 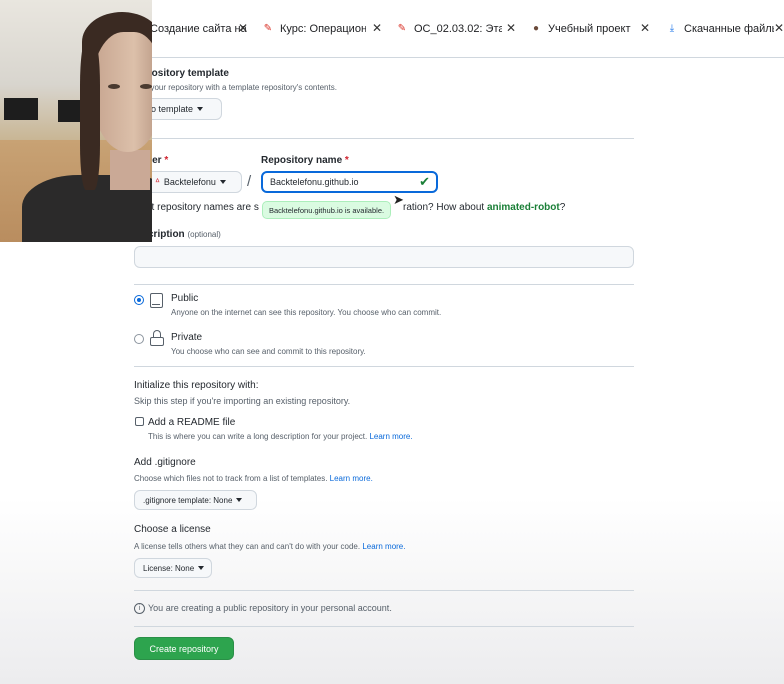 What do you see at coordinates (185, 298) in the screenshot?
I see `public-label: Public` at bounding box center [185, 298].